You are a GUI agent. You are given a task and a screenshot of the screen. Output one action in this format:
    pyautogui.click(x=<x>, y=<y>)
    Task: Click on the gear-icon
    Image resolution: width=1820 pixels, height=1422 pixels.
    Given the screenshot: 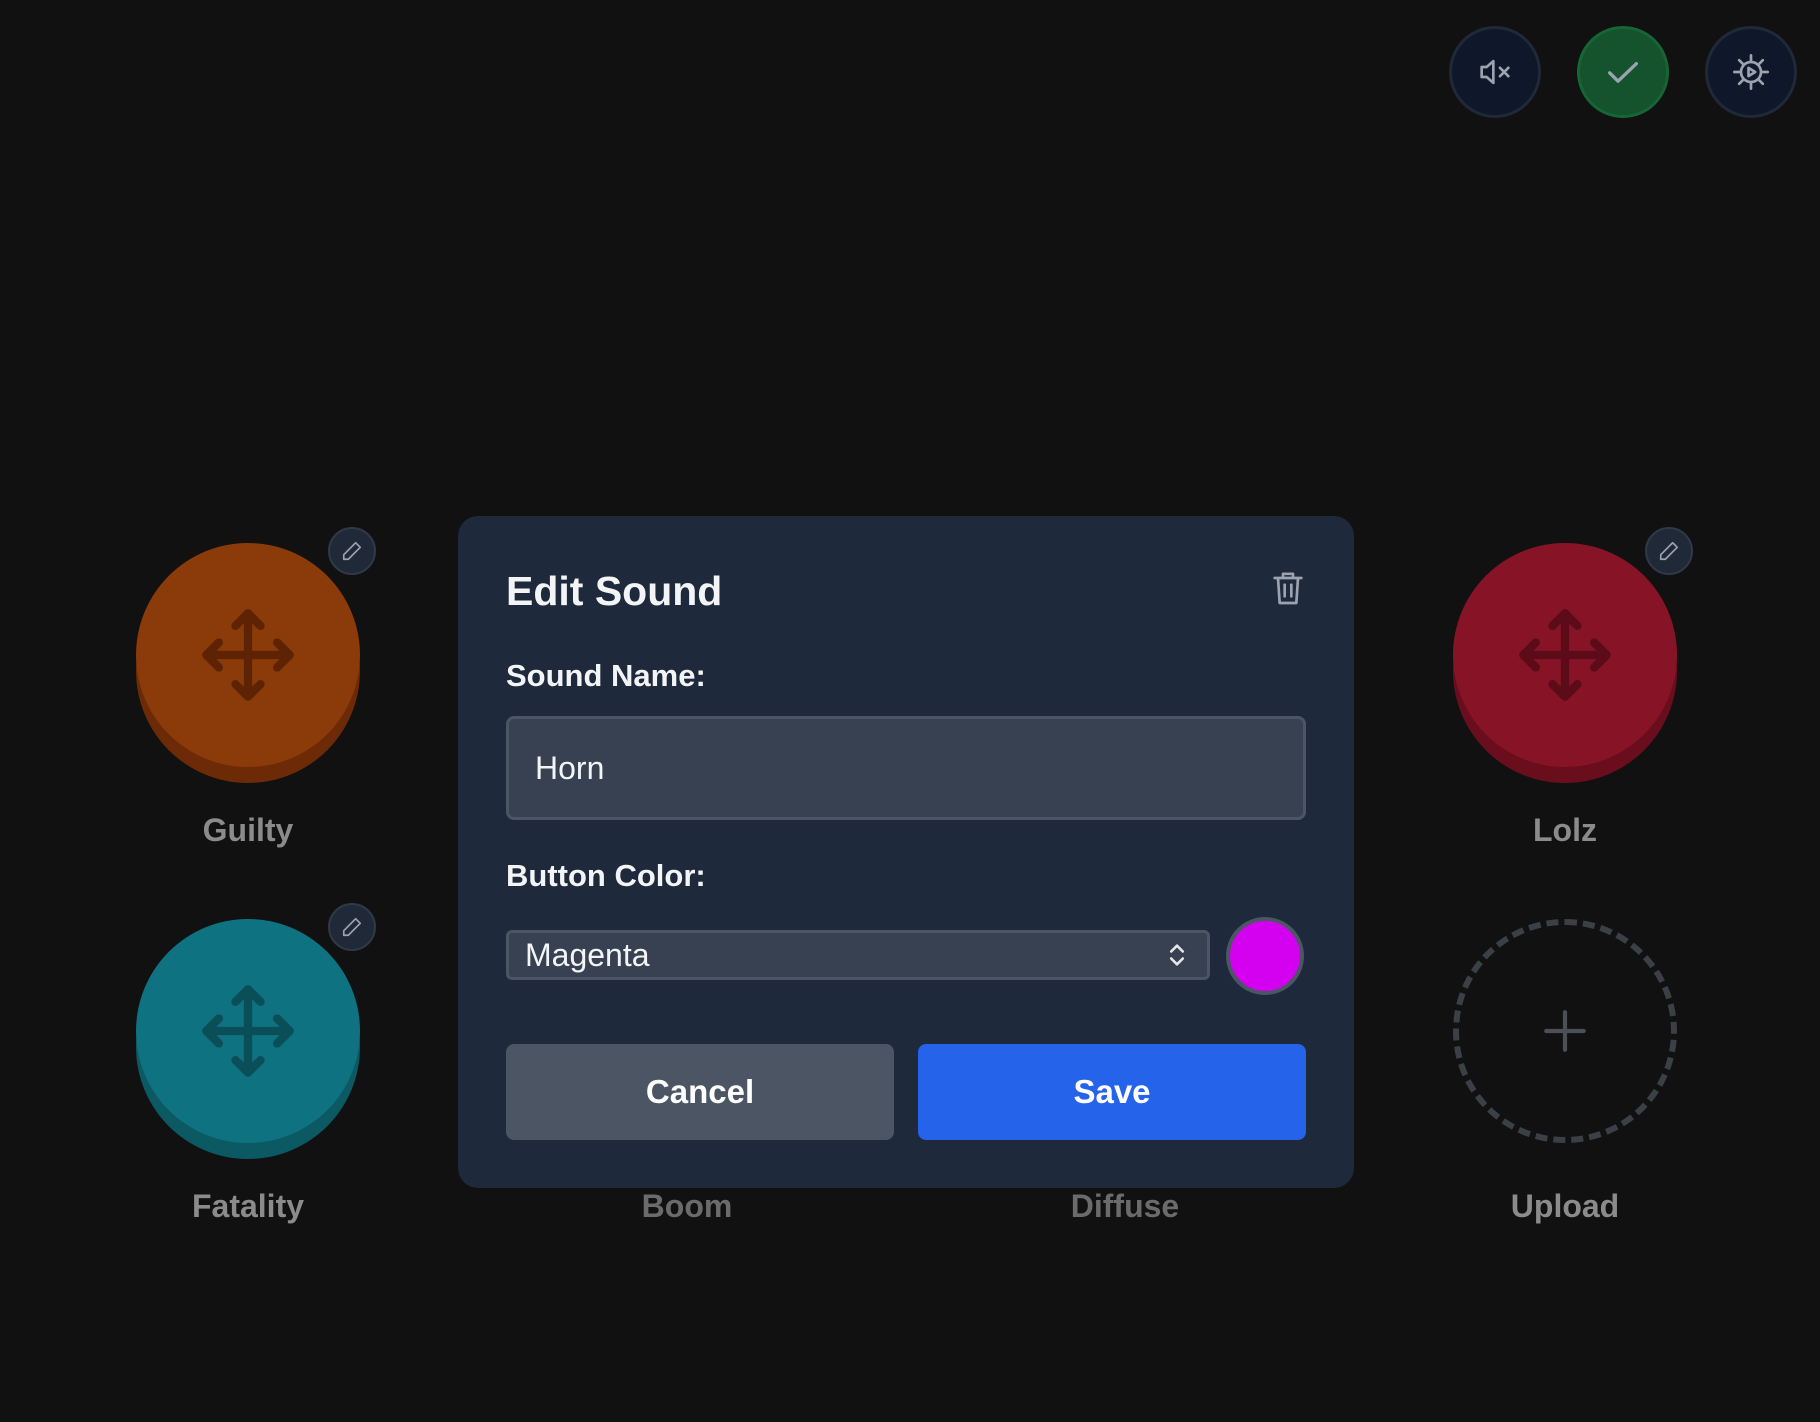 What is the action you would take?
    pyautogui.click(x=1751, y=72)
    